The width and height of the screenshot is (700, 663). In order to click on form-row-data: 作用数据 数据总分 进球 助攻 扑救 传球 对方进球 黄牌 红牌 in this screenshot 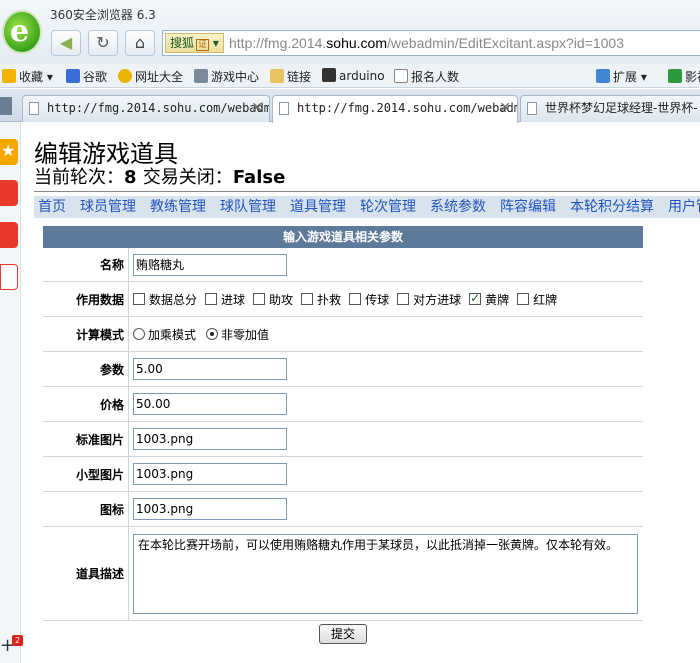, I will do `click(343, 299)`.